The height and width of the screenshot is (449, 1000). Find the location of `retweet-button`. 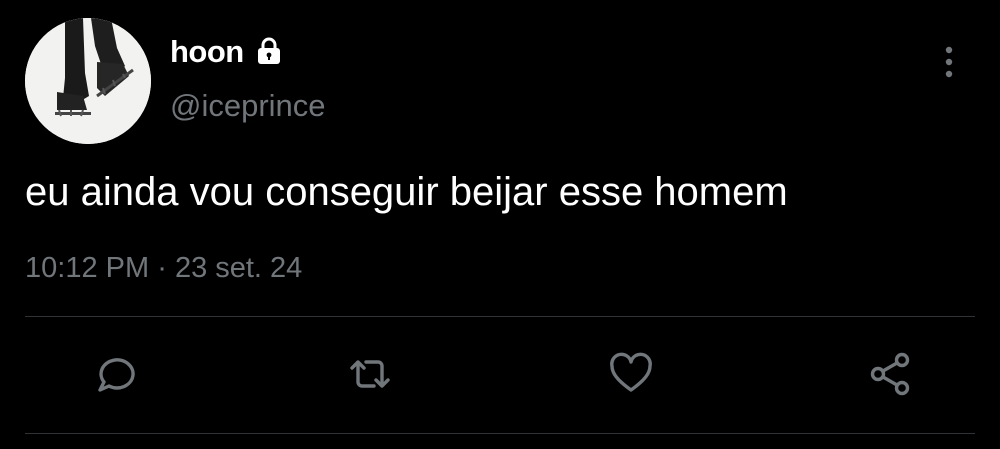

retweet-button is located at coordinates (370, 374).